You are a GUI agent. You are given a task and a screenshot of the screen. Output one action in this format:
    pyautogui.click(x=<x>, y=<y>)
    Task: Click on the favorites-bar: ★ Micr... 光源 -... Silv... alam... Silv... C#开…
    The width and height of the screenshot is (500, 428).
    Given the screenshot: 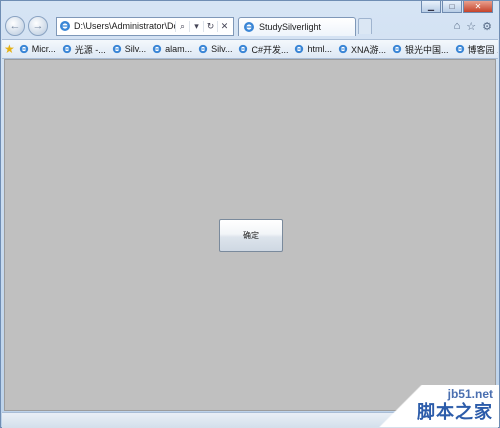 What is the action you would take?
    pyautogui.click(x=250, y=49)
    